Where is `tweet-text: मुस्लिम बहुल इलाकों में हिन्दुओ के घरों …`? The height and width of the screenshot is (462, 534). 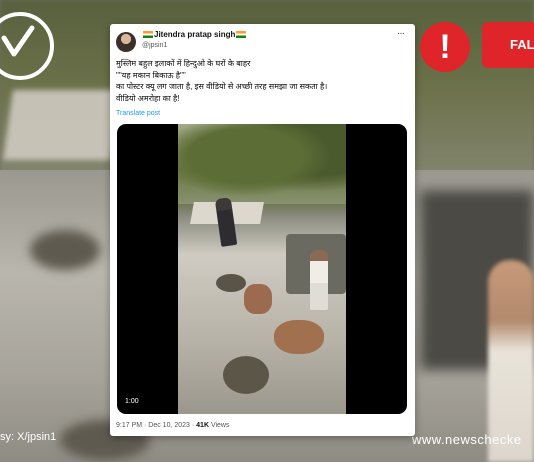
tweet-text: मुस्लिम बहुल इलाकों में हिन्दुओ के घरों … is located at coordinates (263, 81).